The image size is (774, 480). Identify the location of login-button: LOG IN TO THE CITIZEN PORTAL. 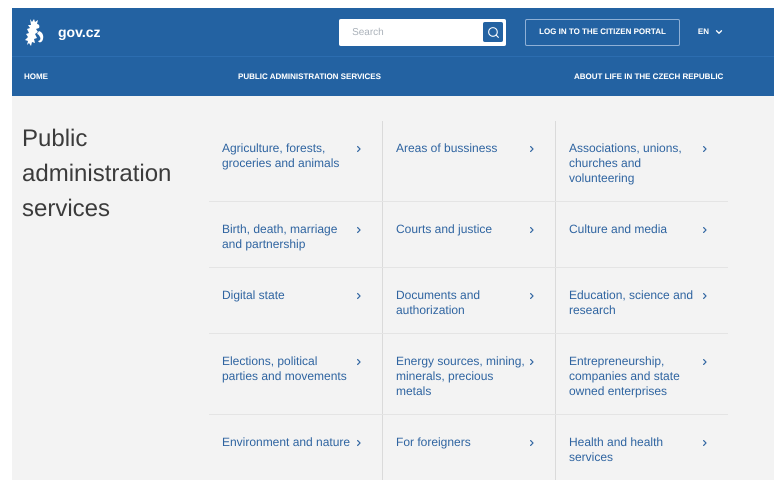
(602, 32).